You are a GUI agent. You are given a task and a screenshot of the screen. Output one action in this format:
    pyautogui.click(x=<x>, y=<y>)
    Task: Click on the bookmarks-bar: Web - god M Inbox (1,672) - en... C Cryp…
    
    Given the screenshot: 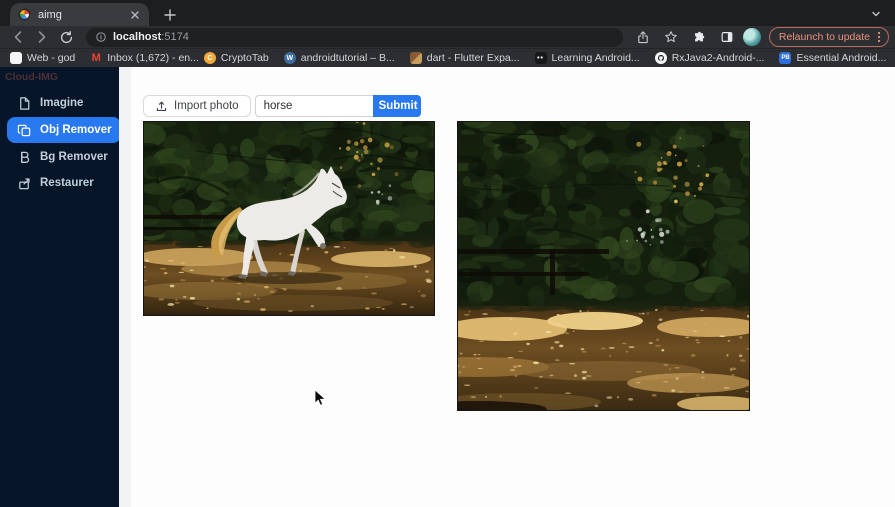 What is the action you would take?
    pyautogui.click(x=447, y=57)
    